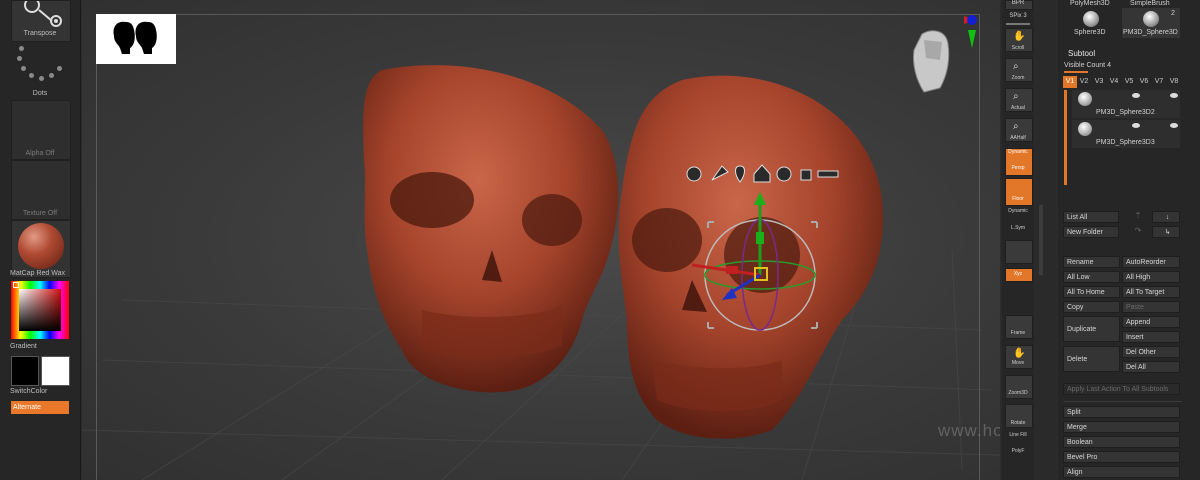  I want to click on lock-icon, so click(806, 175).